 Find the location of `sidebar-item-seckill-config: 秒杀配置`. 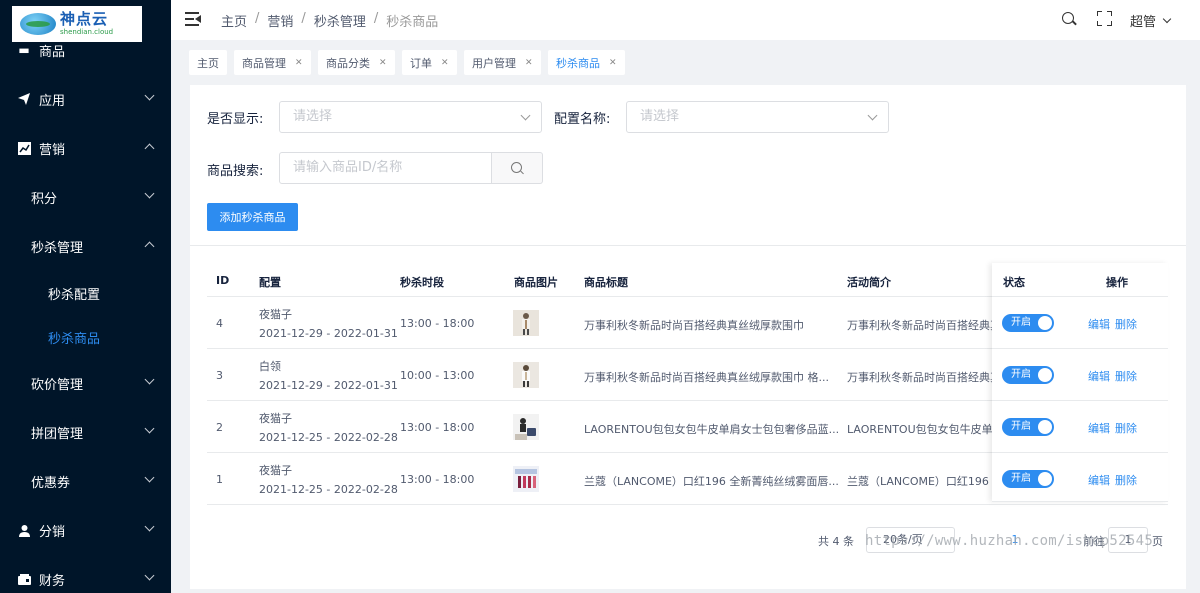

sidebar-item-seckill-config: 秒杀配置 is located at coordinates (85, 293).